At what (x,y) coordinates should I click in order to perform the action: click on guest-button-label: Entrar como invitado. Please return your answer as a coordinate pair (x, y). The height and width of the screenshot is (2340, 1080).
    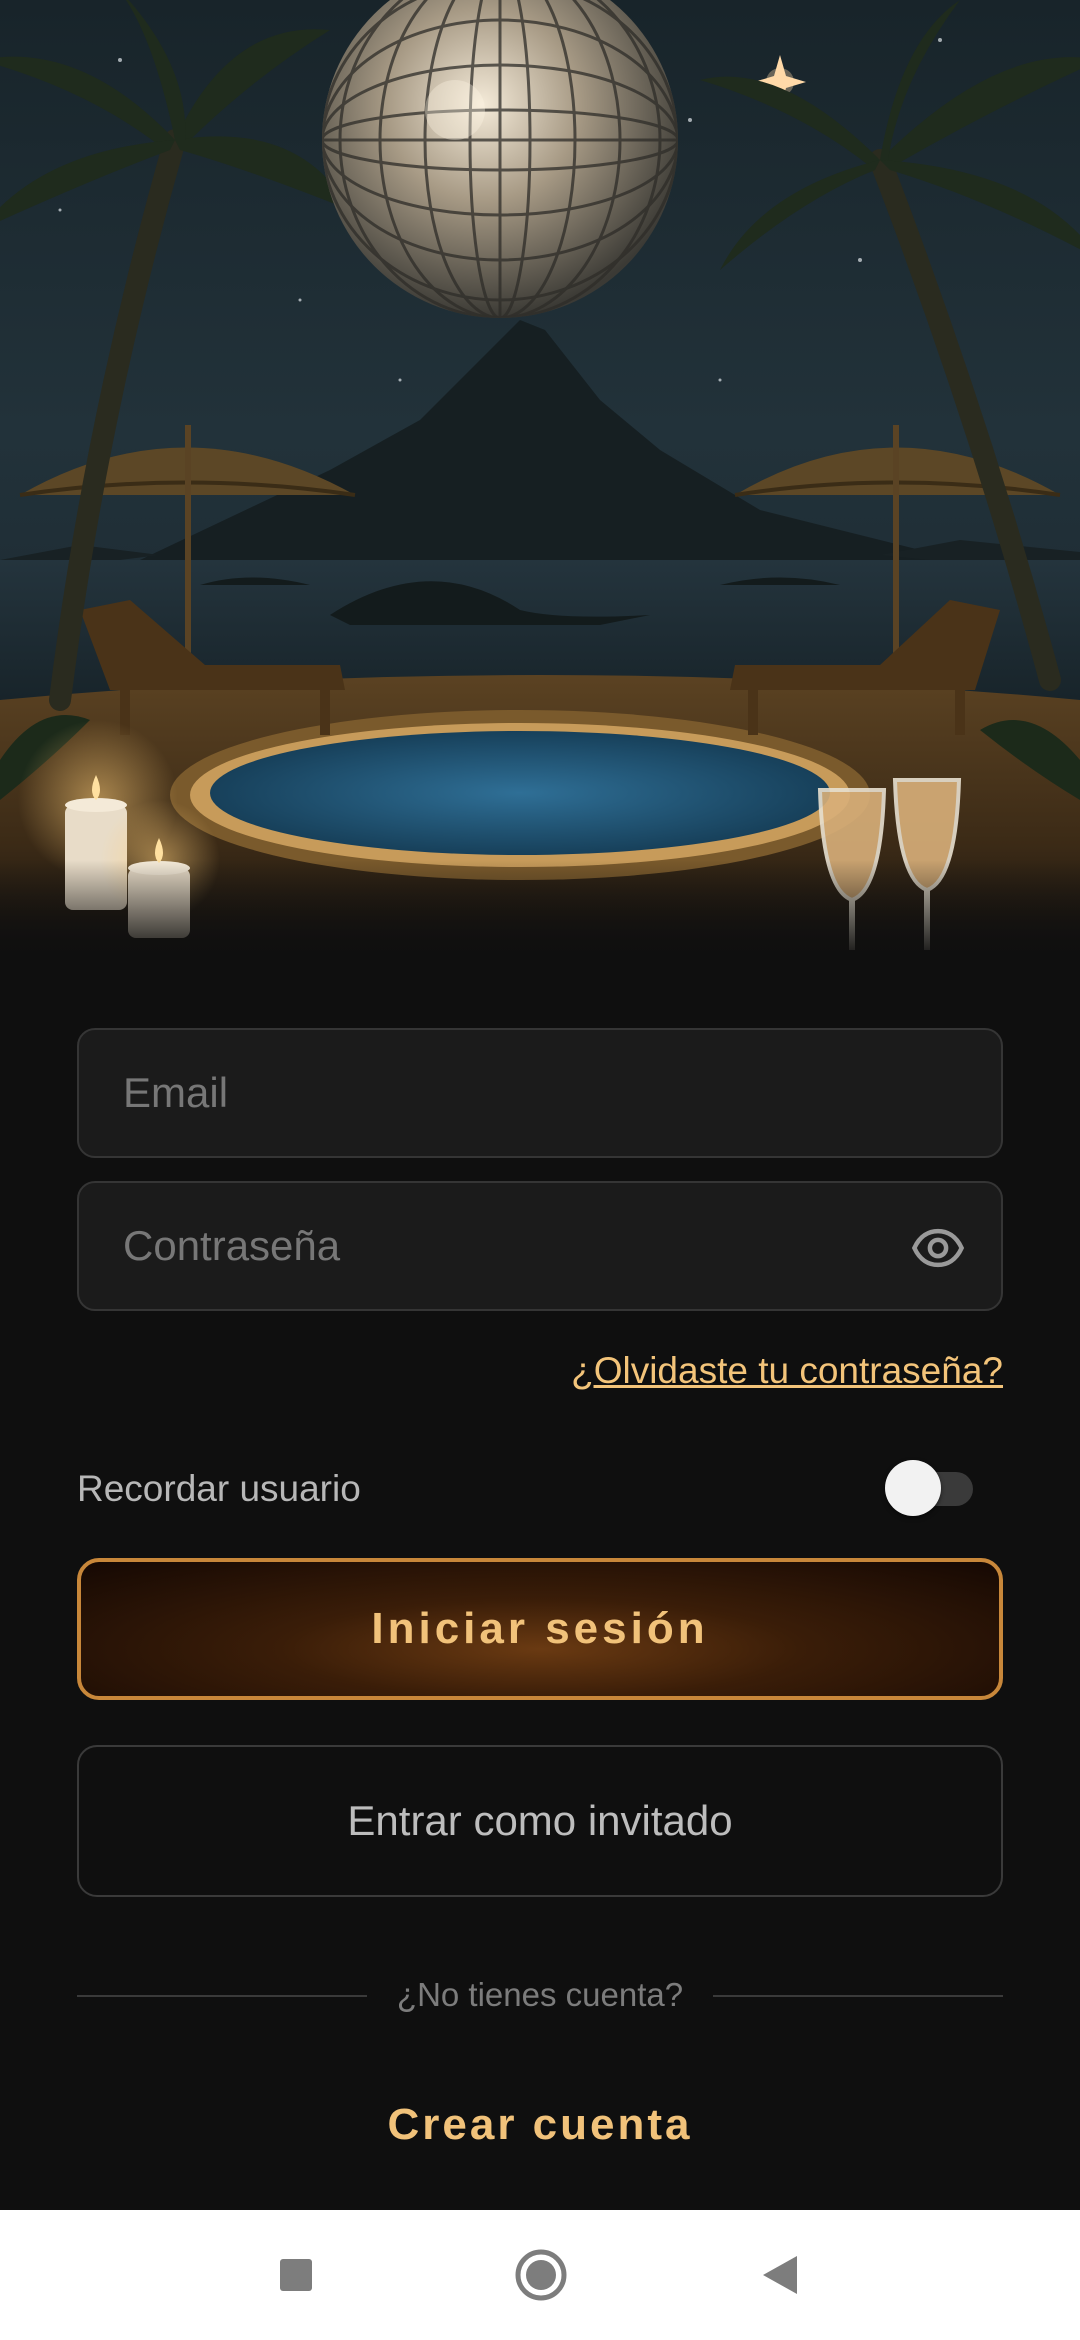
    Looking at the image, I should click on (540, 1820).